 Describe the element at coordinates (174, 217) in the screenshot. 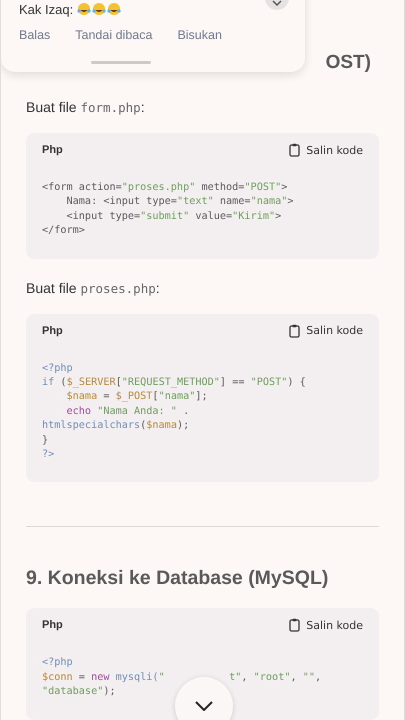

I see `code-line: <input type="submit" value="Kirim">` at that location.